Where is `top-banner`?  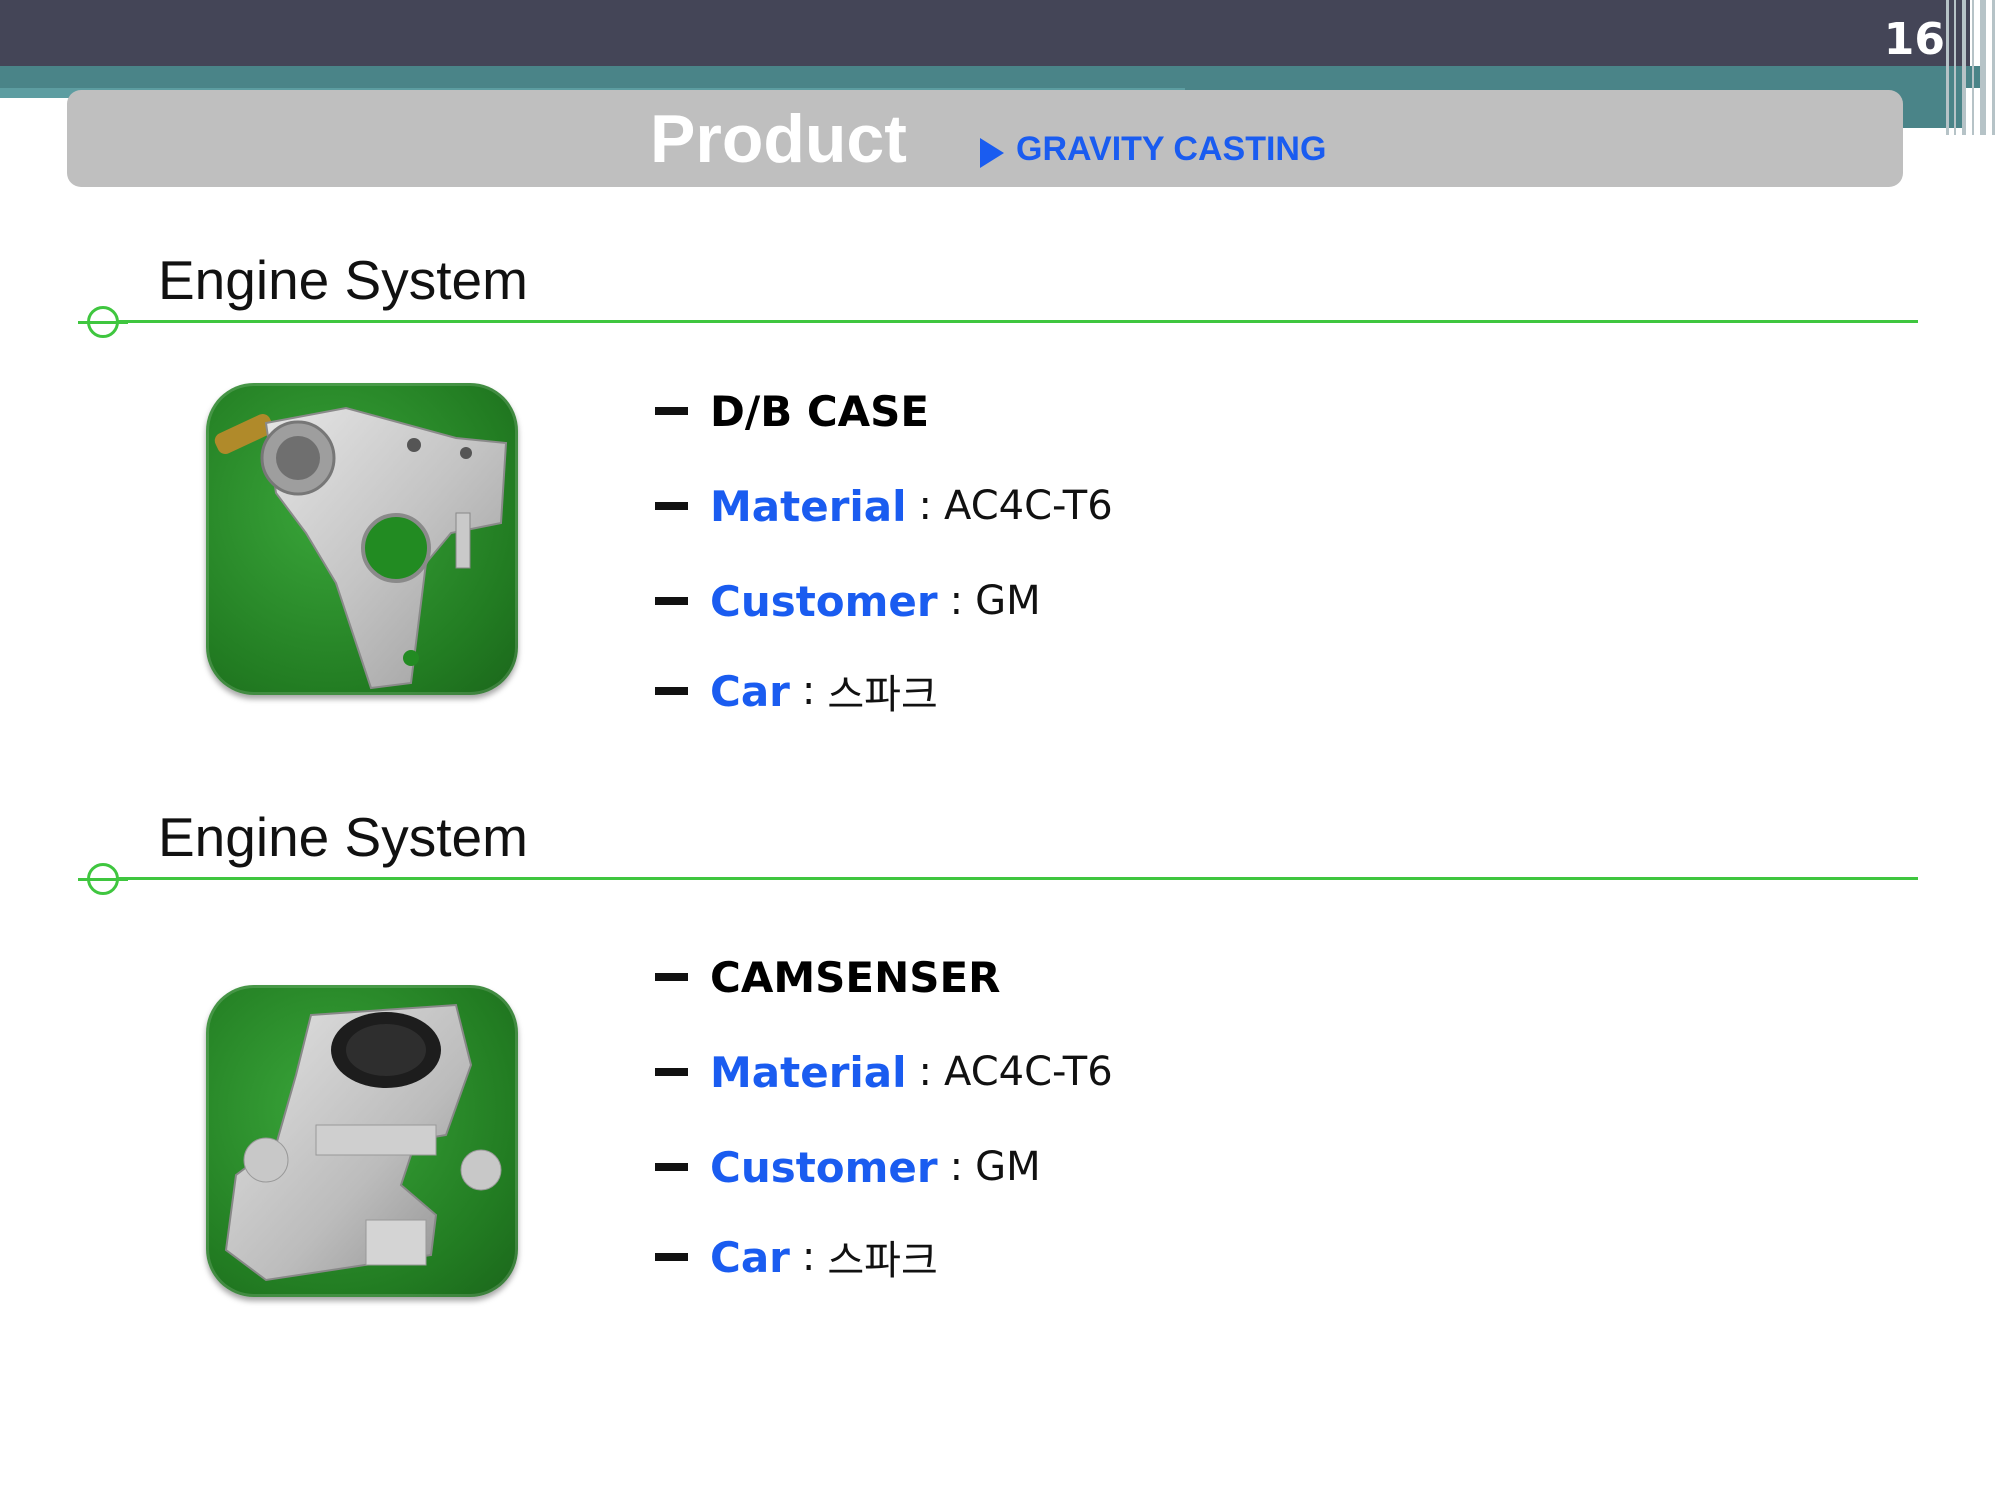
top-banner is located at coordinates (985, 33).